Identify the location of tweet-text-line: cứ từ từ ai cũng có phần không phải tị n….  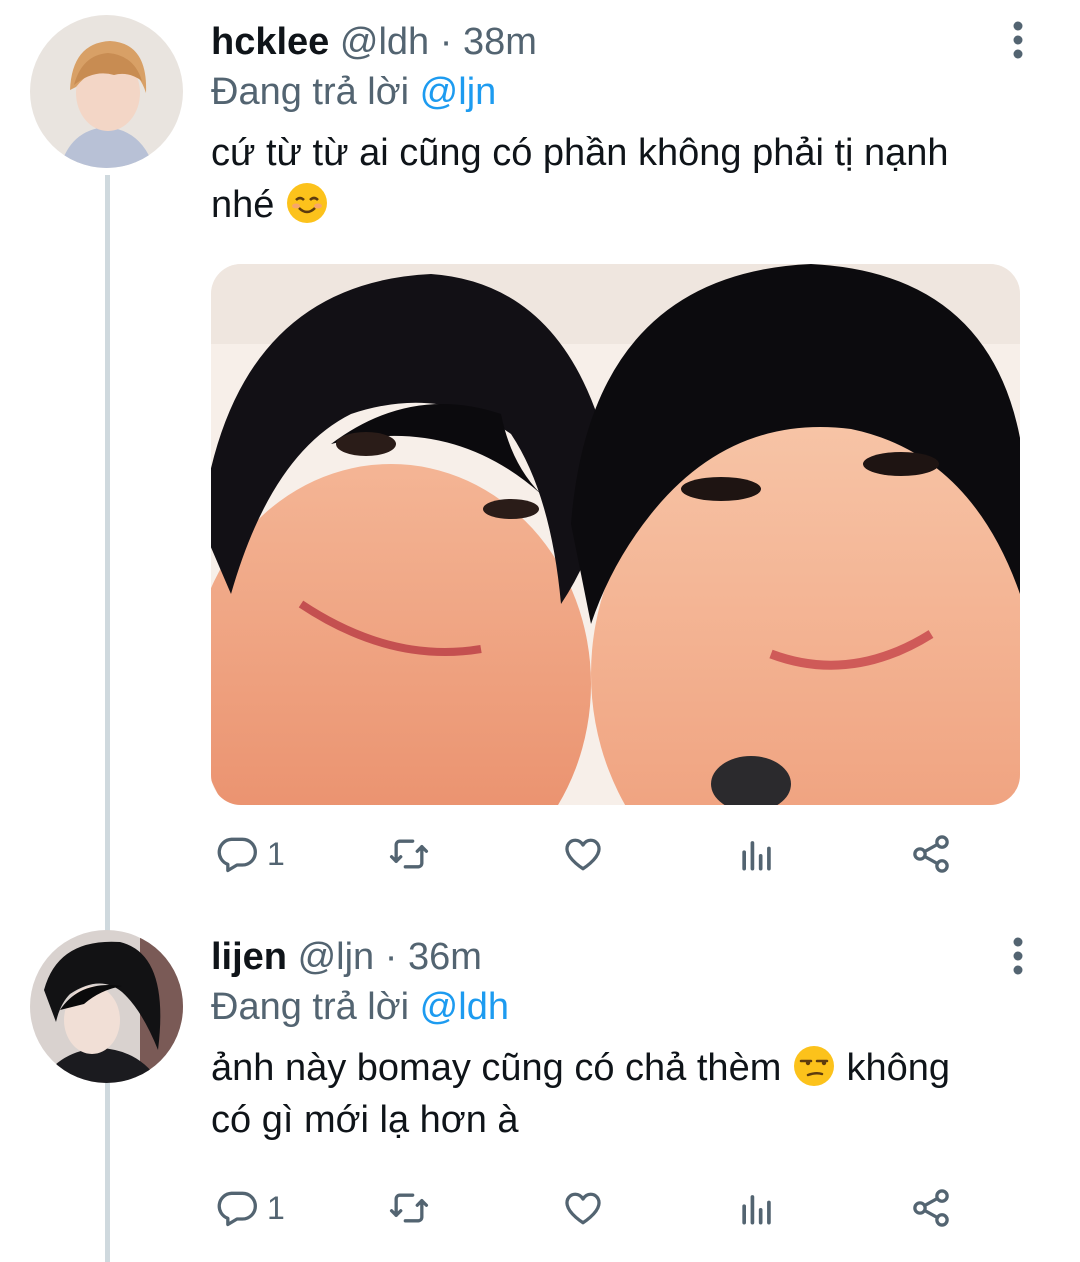
(580, 153).